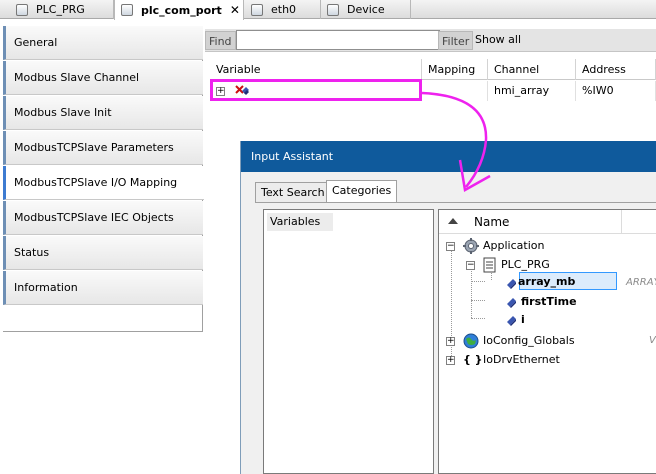 The width and height of the screenshot is (656, 474). Describe the element at coordinates (621, 222) in the screenshot. I see `column-divider` at that location.